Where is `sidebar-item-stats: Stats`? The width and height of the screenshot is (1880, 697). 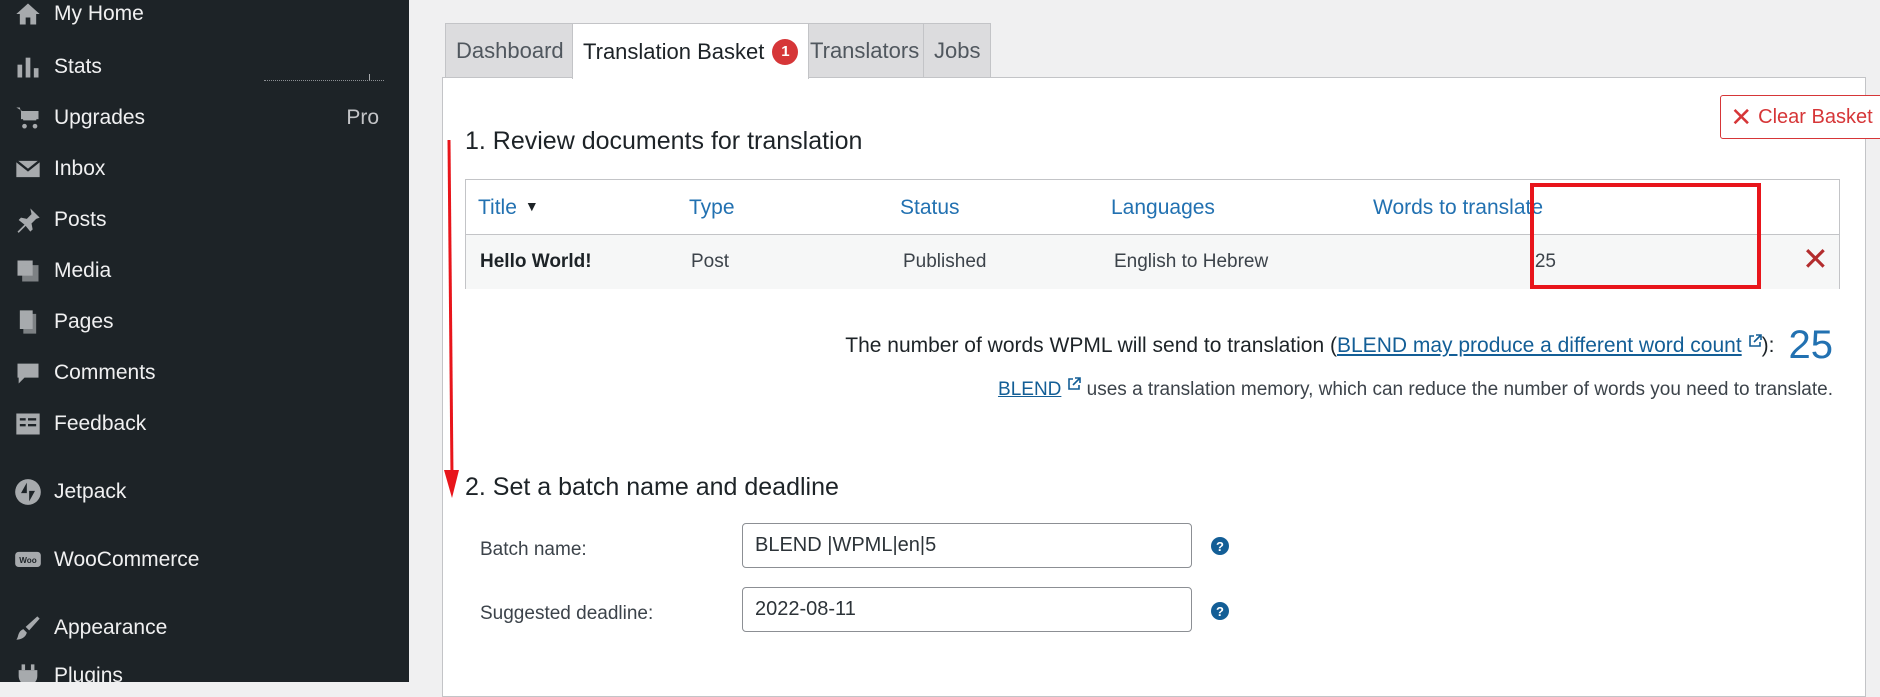 sidebar-item-stats: Stats is located at coordinates (204, 67).